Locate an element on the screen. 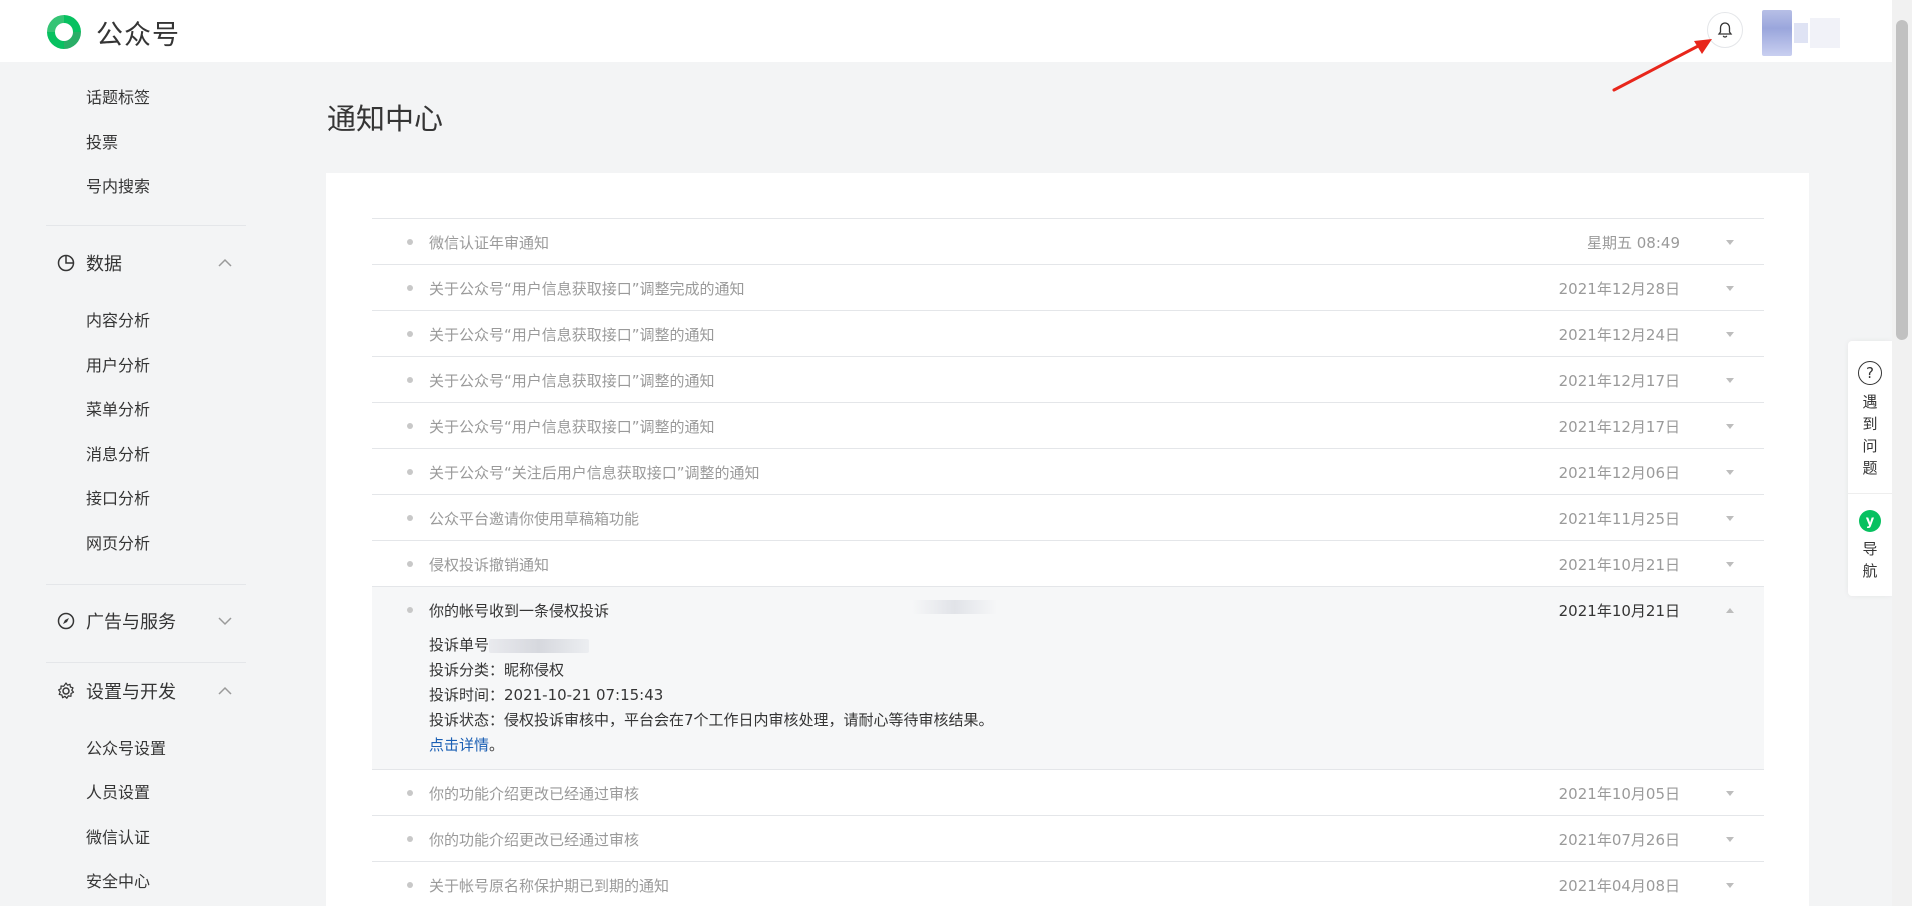  notification-title: 关于公众号“关注后用户信息获取接口”调整的通知 is located at coordinates (594, 473).